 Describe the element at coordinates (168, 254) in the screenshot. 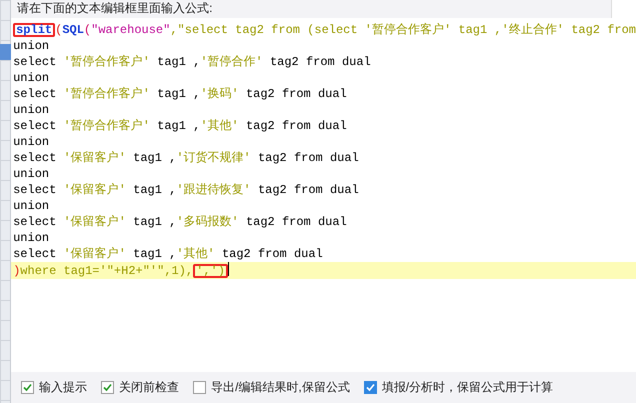

I see `code-line: select '保留客户' tag1 ,'其他' tag2 from dual` at that location.